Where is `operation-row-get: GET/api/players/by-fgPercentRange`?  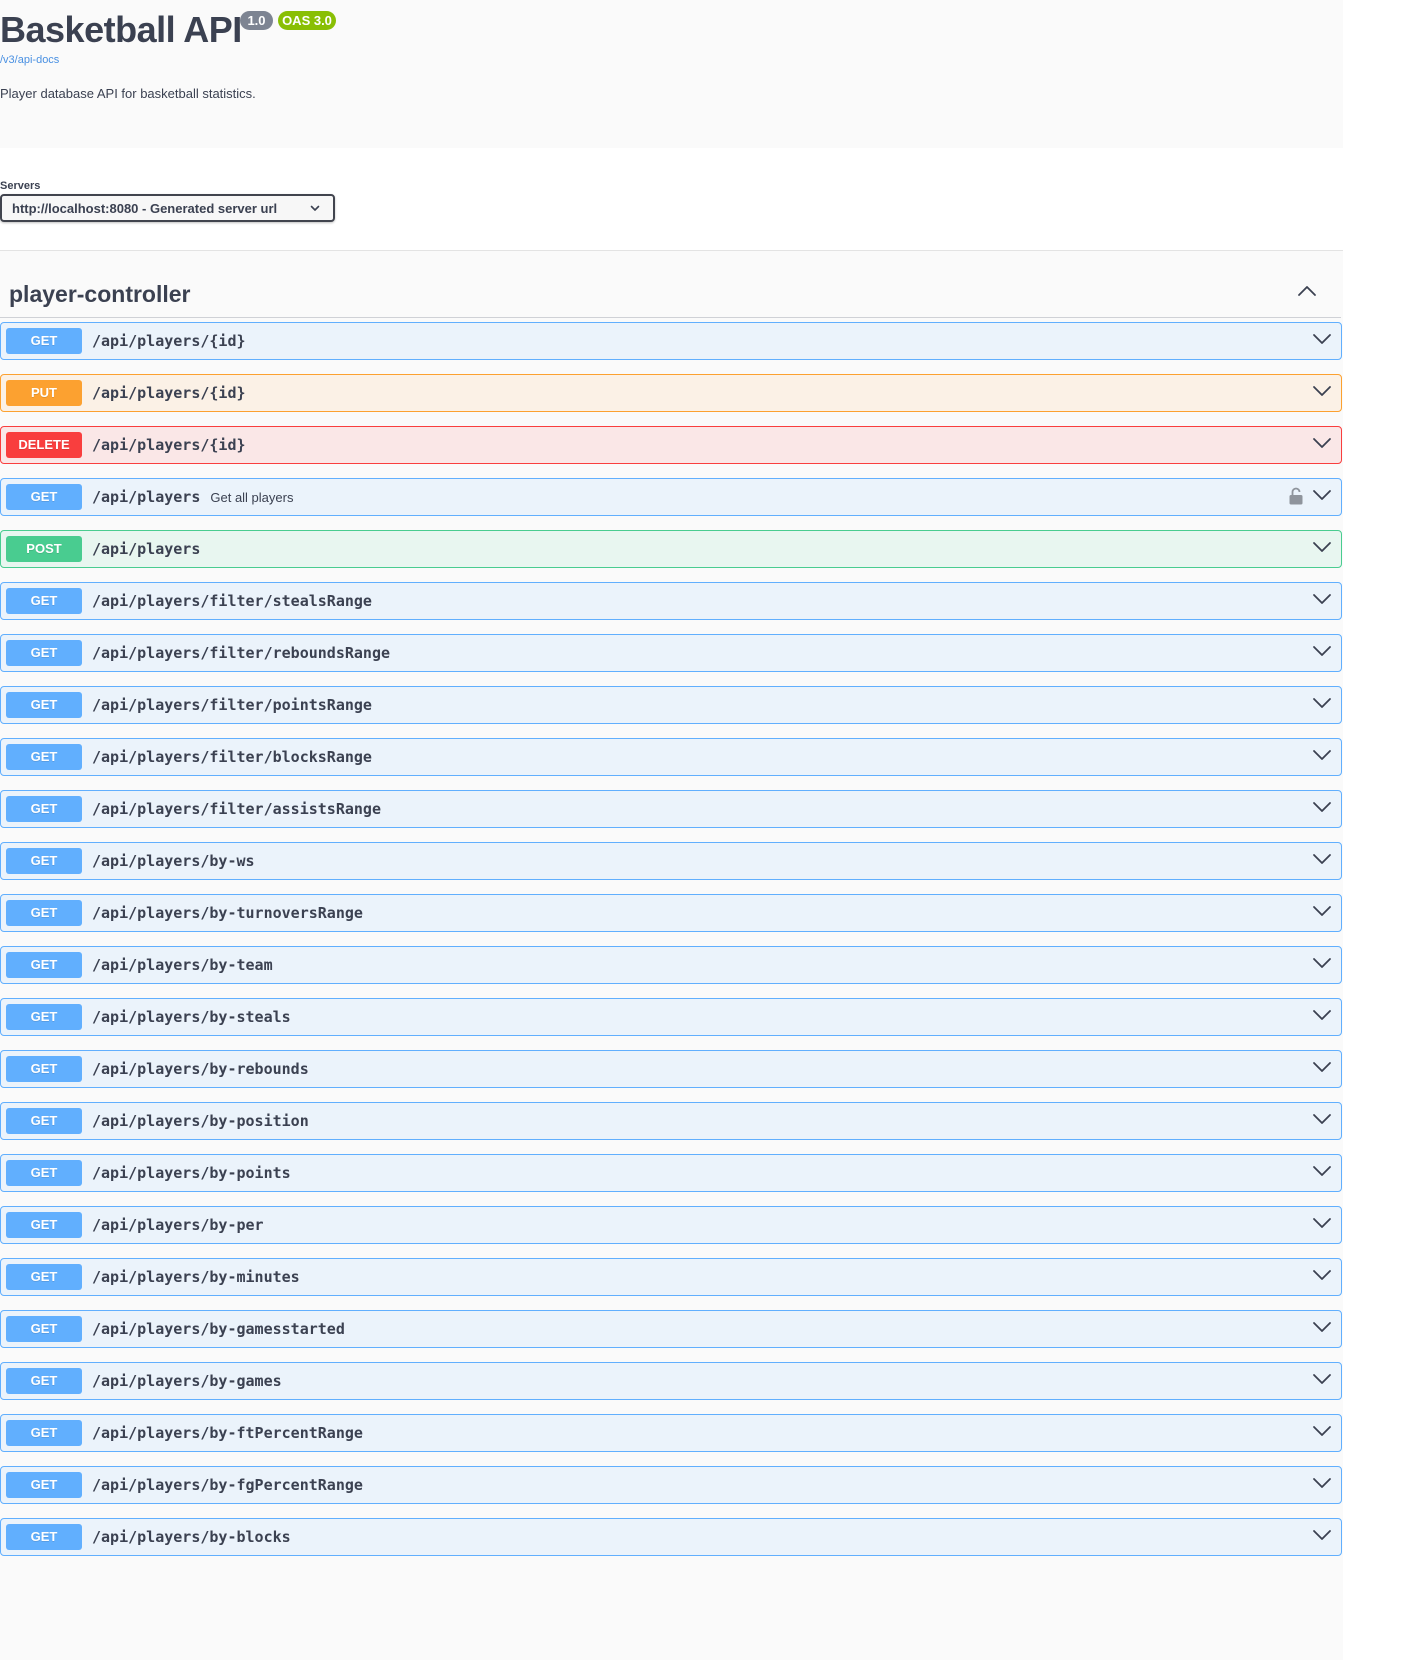
operation-row-get: GET/api/players/by-fgPercentRange is located at coordinates (671, 1485).